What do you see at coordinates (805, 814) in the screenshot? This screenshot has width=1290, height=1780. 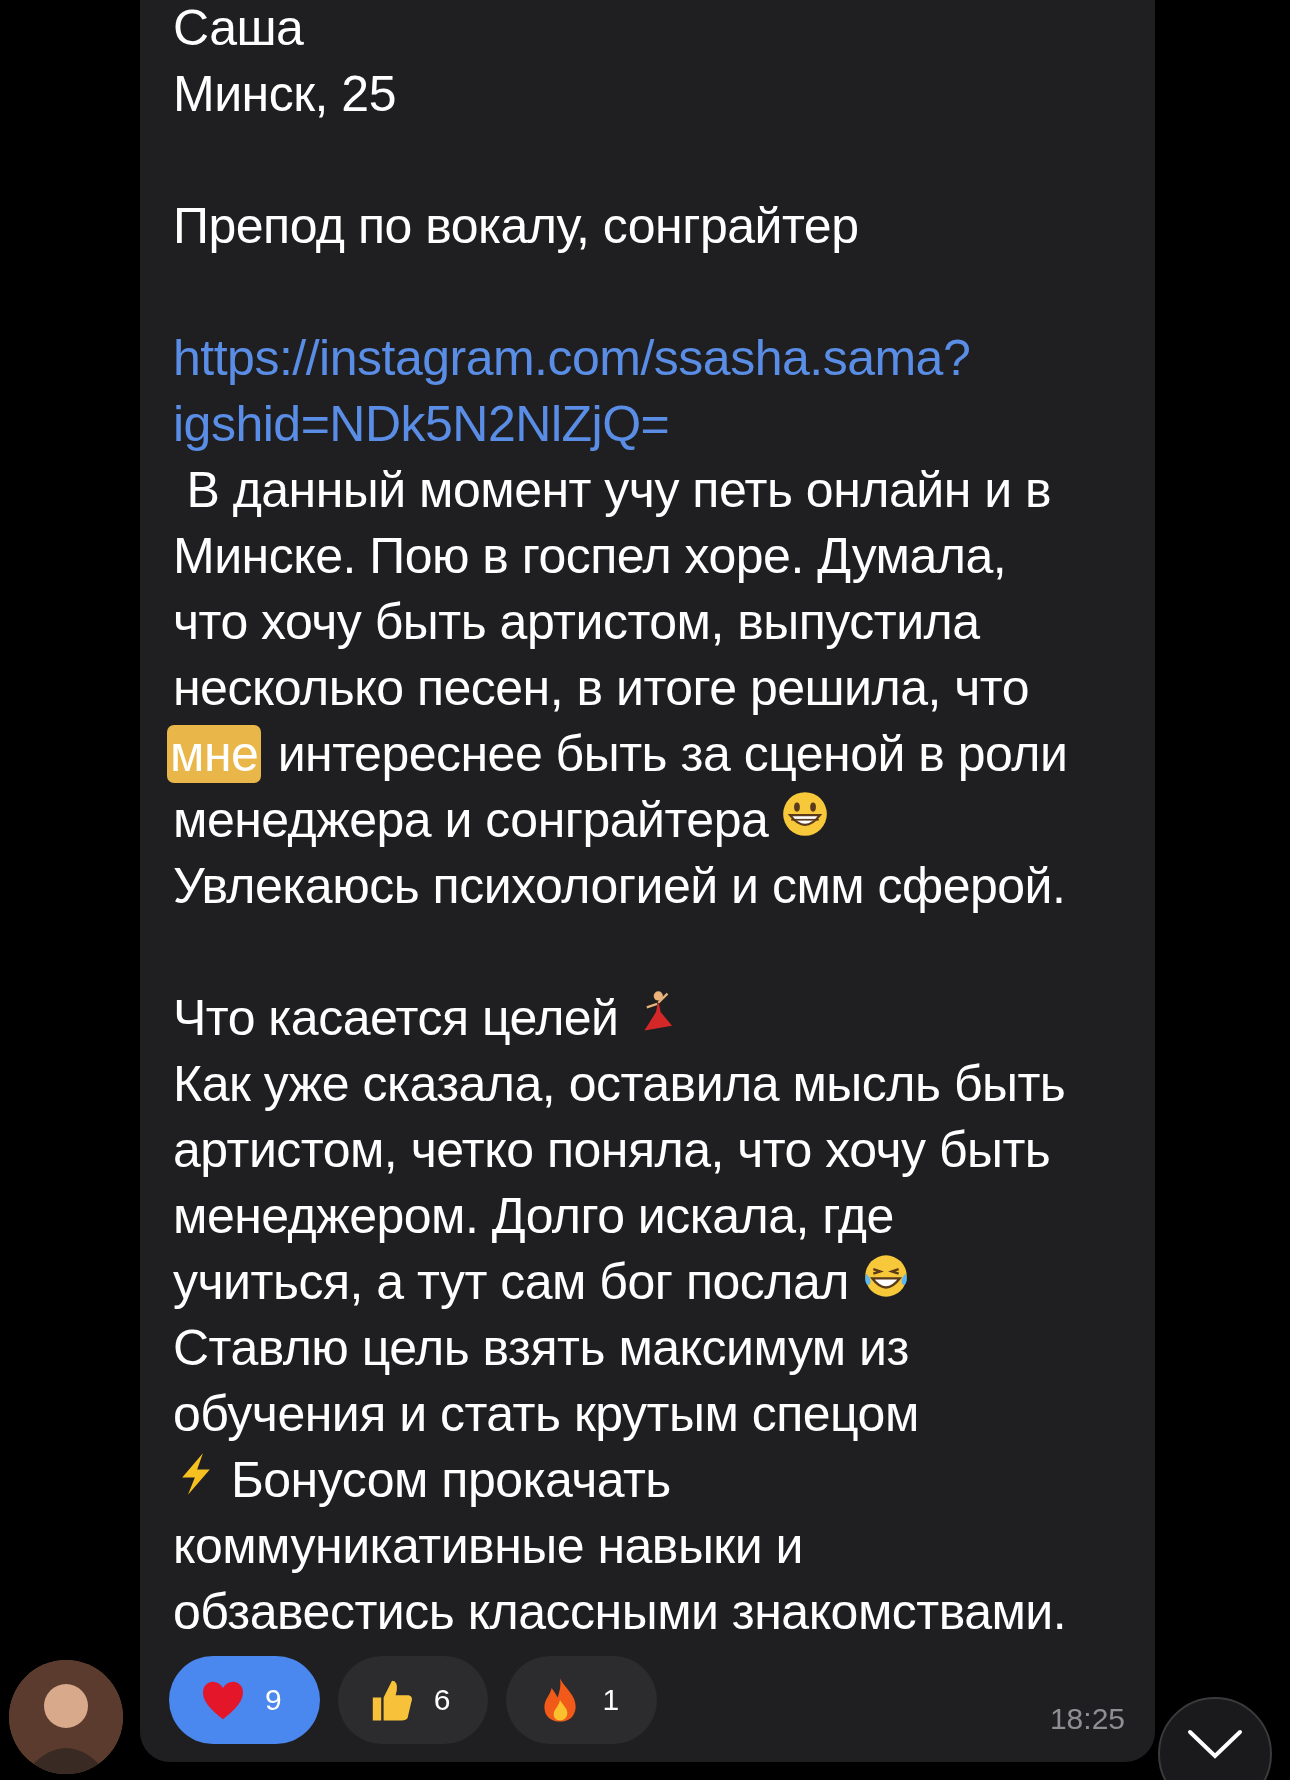 I see `grinning-face-icon` at bounding box center [805, 814].